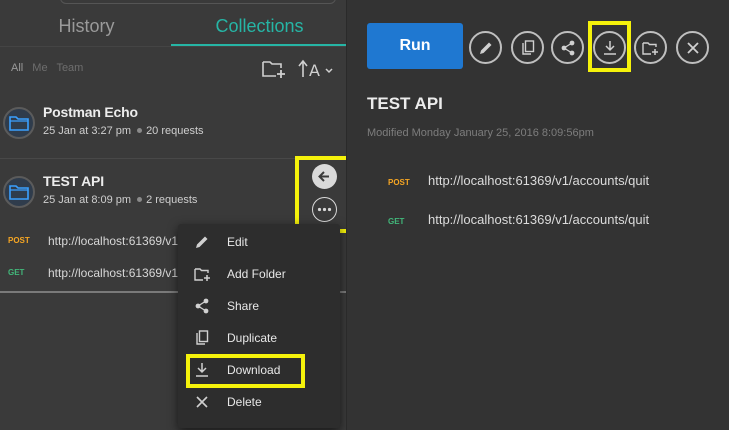  Describe the element at coordinates (405, 103) in the screenshot. I see `collection-title: TEST API` at that location.